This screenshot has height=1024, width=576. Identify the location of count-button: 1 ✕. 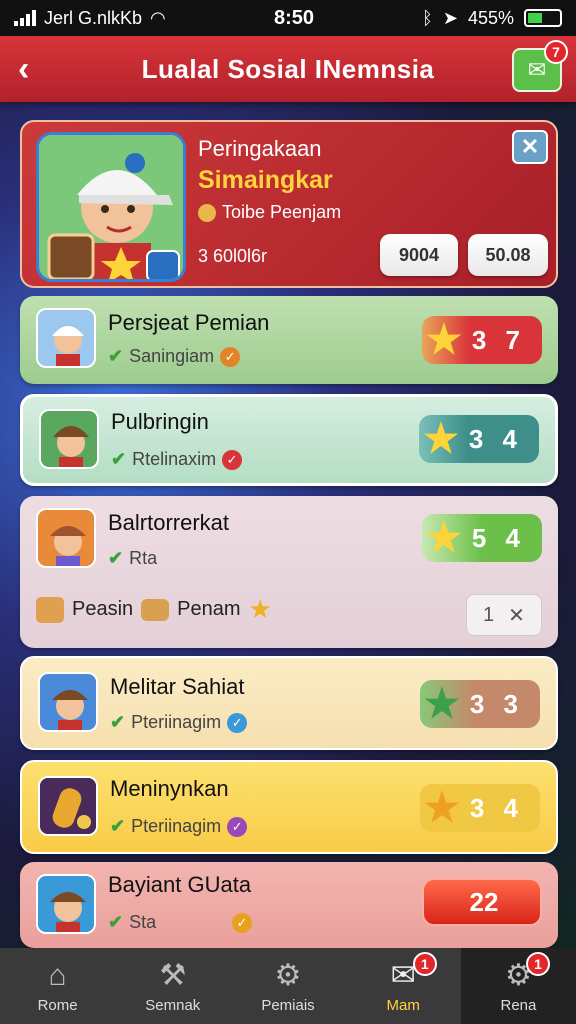
(504, 615).